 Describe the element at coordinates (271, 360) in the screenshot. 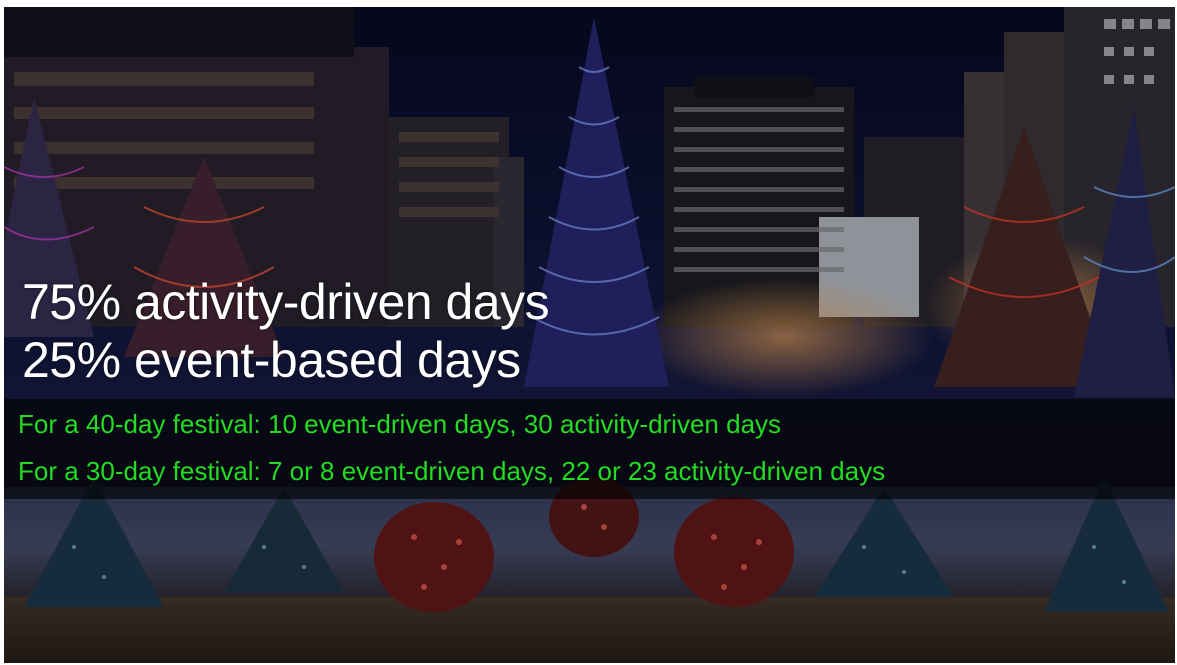

I see `headline-event-based: 25% event-based days` at that location.